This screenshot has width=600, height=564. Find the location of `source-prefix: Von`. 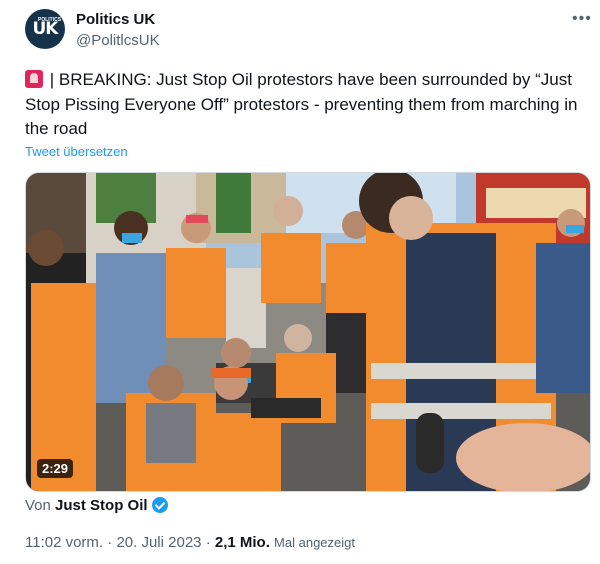

source-prefix: Von is located at coordinates (38, 505).